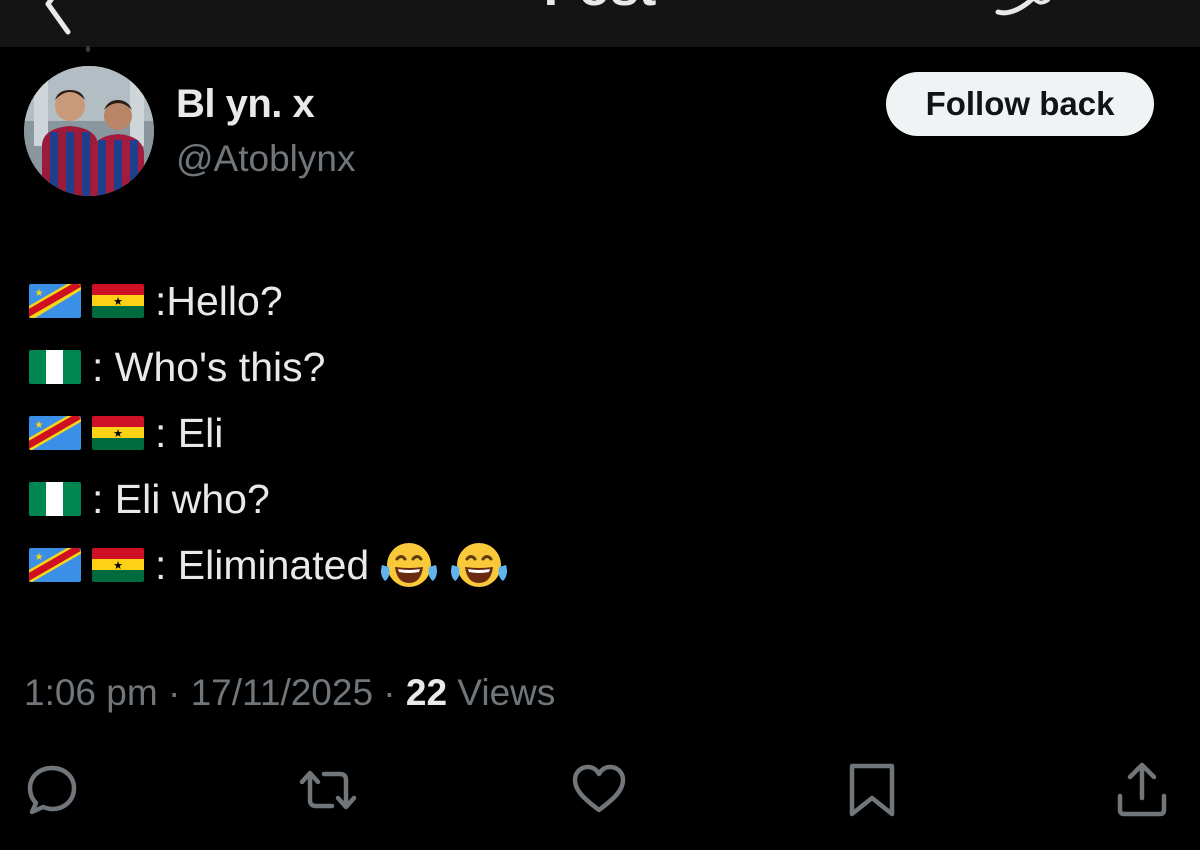 Image resolution: width=1200 pixels, height=850 pixels. I want to click on post-line: ★ ★ :Hello?, so click(269, 301).